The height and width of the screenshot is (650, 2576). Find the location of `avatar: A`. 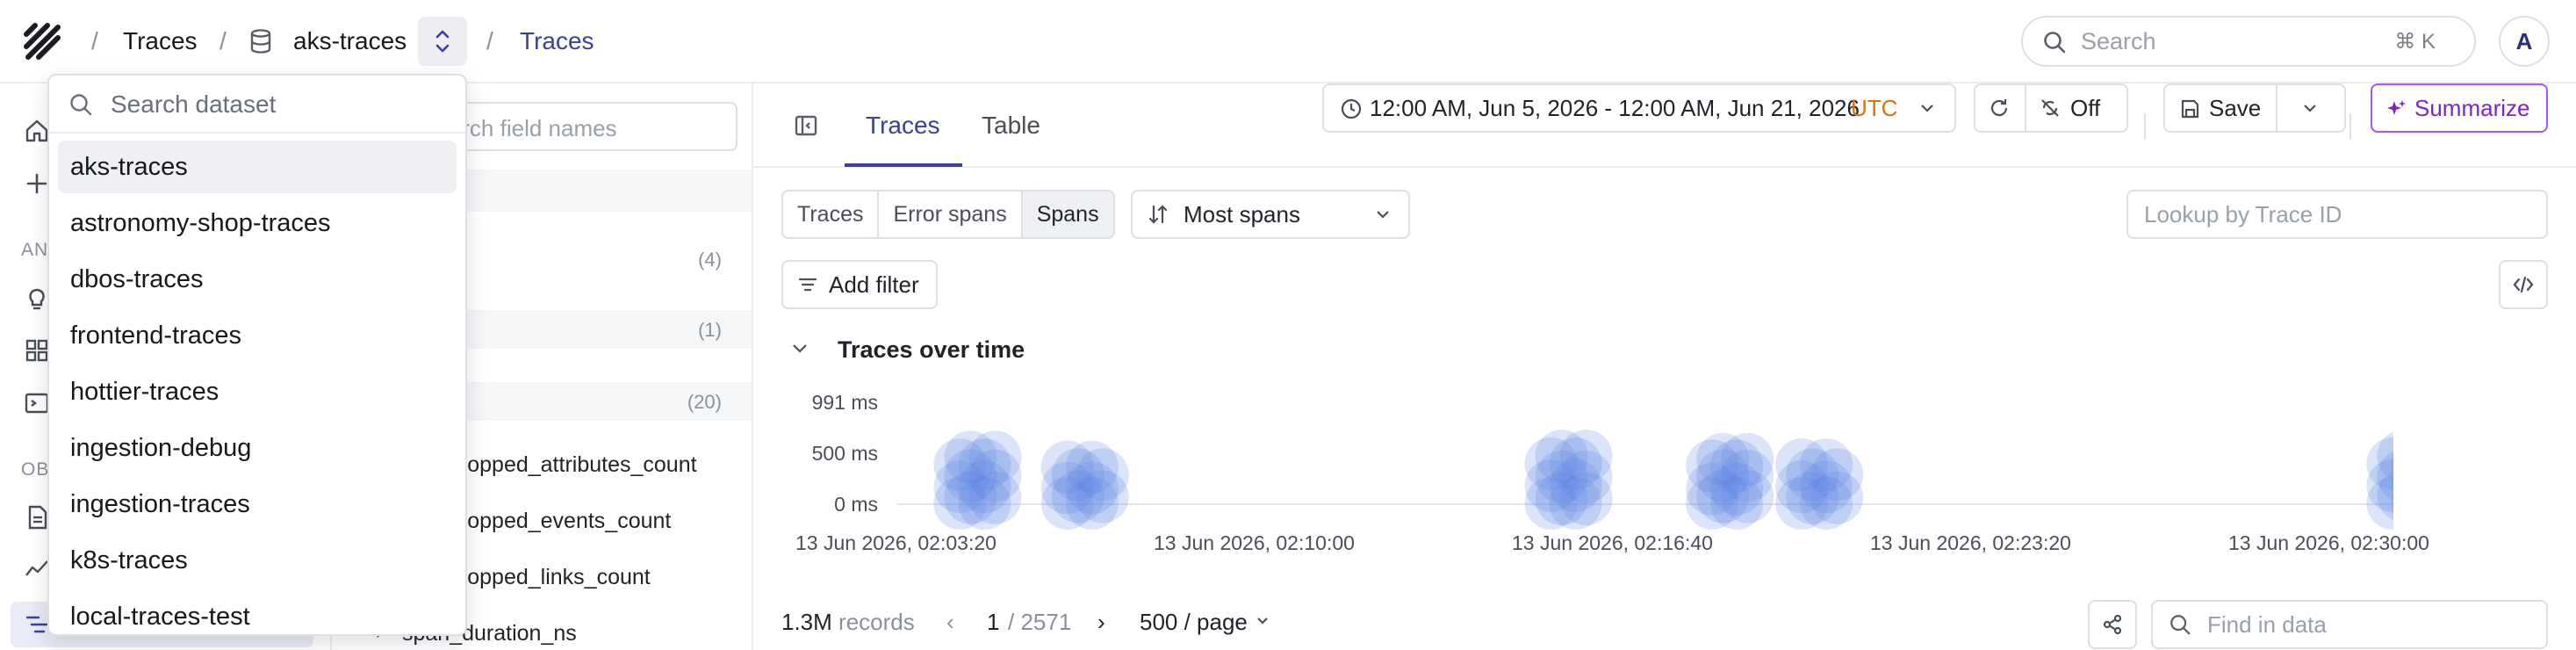

avatar: A is located at coordinates (2524, 41).